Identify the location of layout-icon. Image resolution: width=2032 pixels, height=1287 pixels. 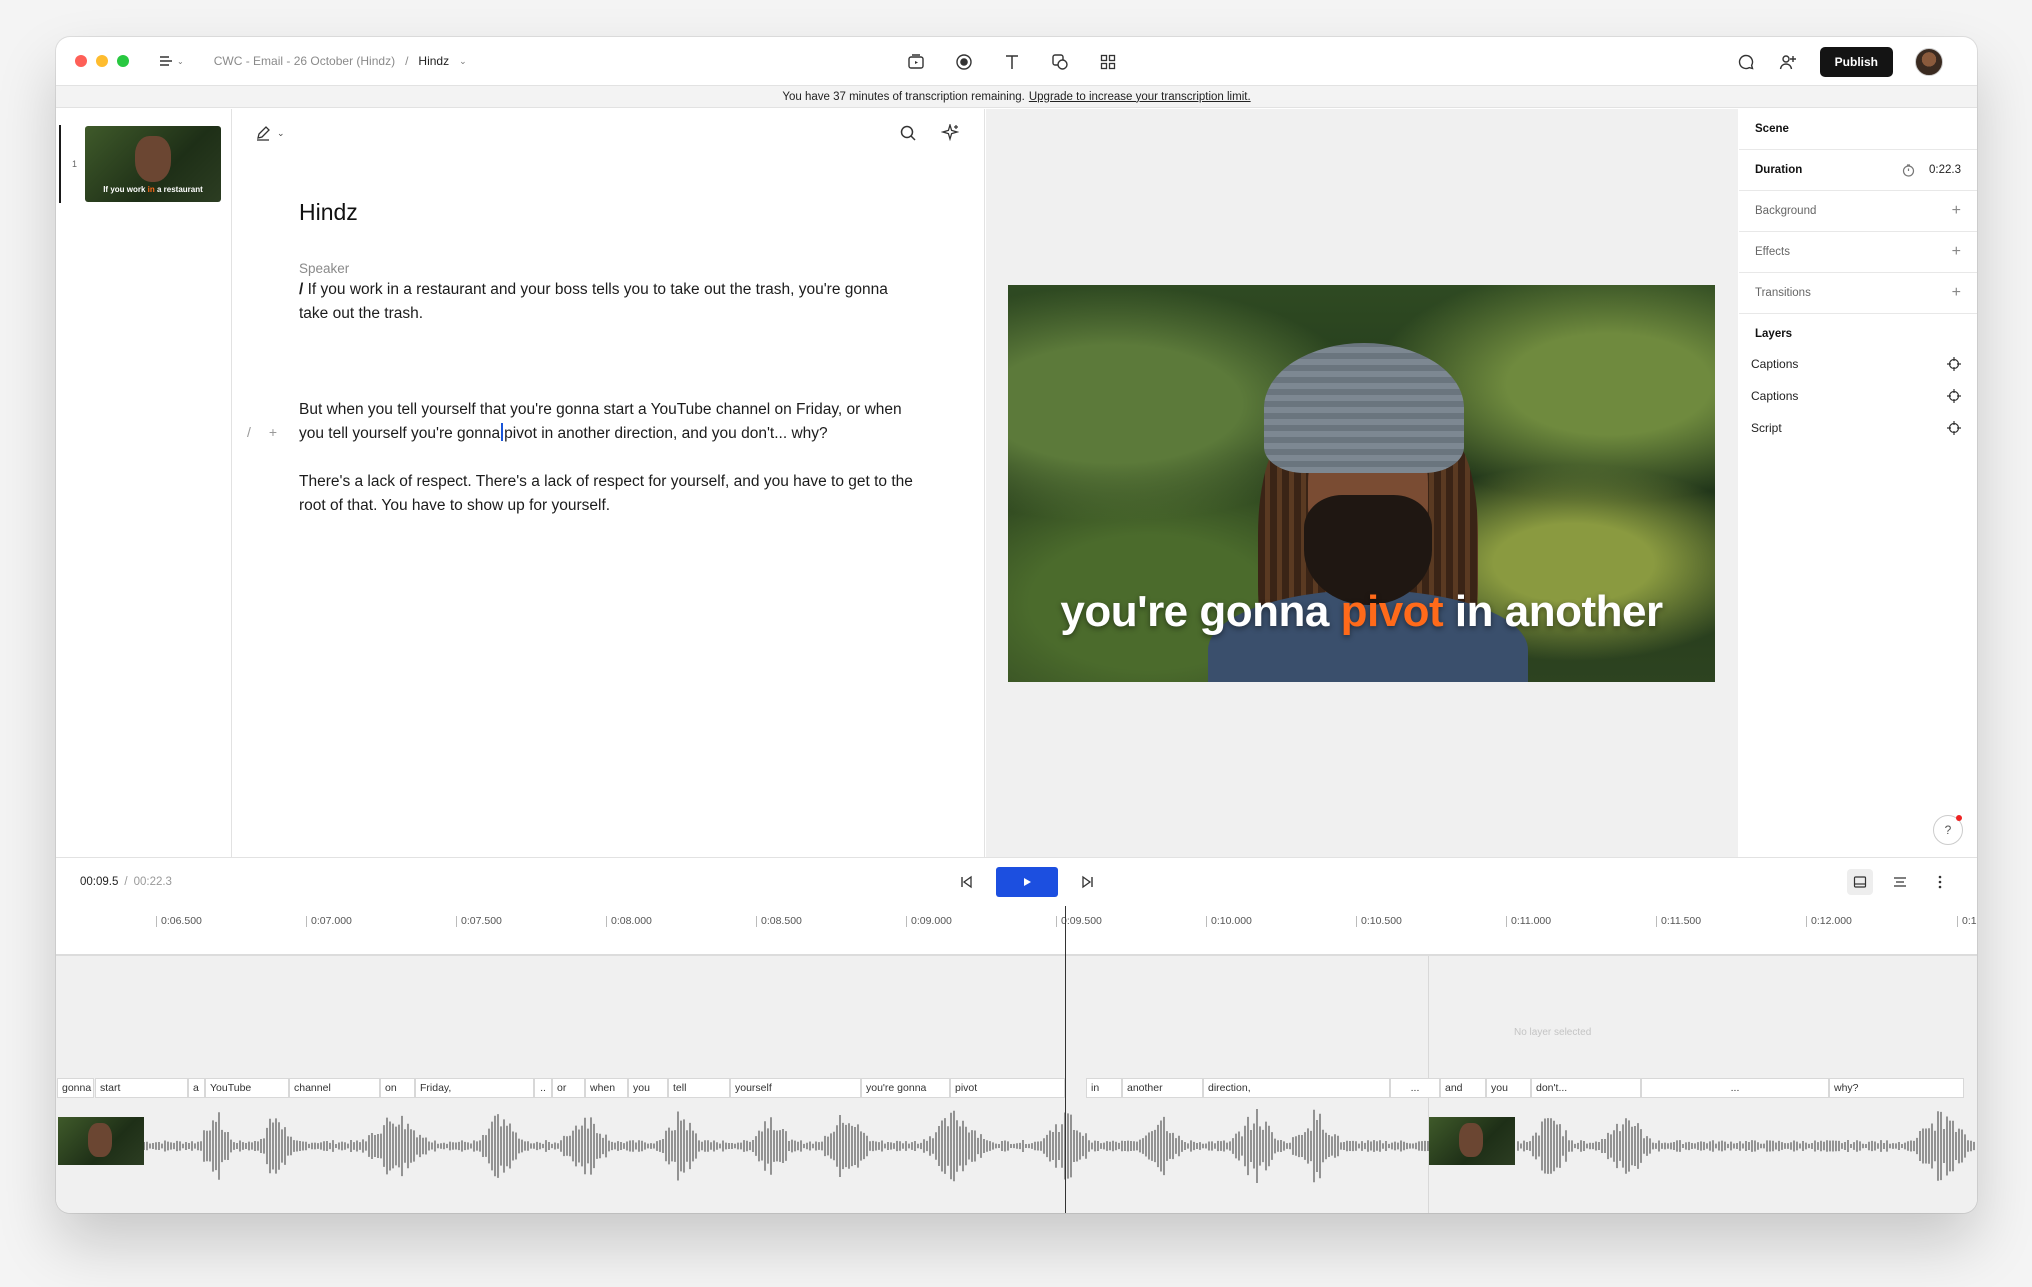
(1860, 882).